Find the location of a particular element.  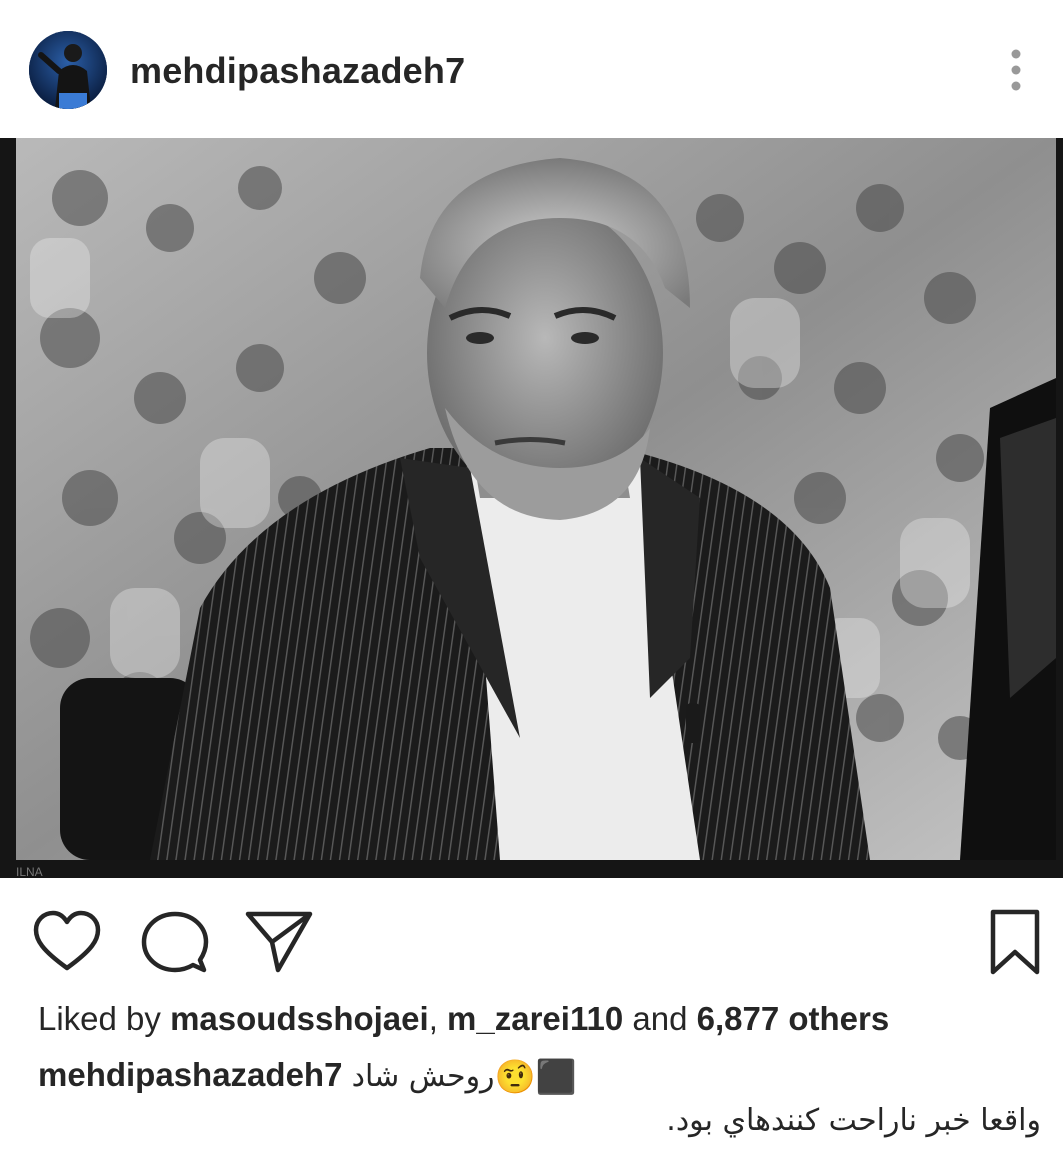

black-square-emoji-icon: ⬛ is located at coordinates (556, 1076).